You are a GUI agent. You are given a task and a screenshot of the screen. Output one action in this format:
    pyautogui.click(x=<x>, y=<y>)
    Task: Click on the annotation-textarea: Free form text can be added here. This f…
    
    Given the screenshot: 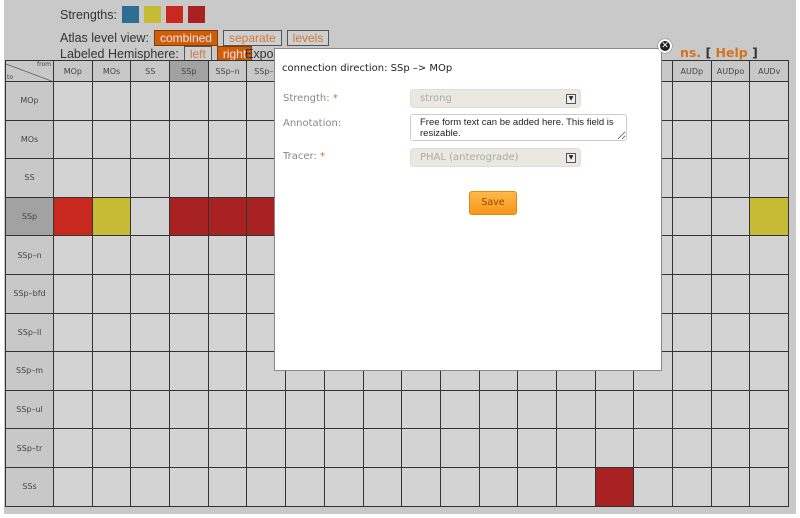 What is the action you would take?
    pyautogui.click(x=518, y=127)
    